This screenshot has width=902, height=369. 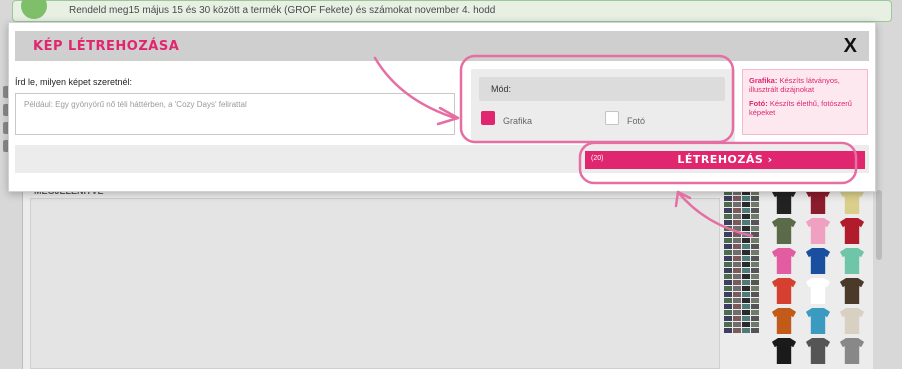 What do you see at coordinates (612, 118) in the screenshot?
I see `foto-checkbox` at bounding box center [612, 118].